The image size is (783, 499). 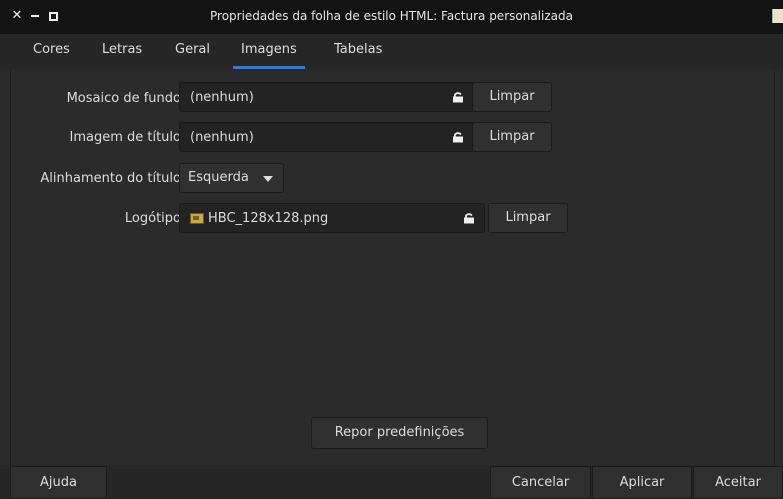 I want to click on help-button: Ajuda, so click(x=58, y=482).